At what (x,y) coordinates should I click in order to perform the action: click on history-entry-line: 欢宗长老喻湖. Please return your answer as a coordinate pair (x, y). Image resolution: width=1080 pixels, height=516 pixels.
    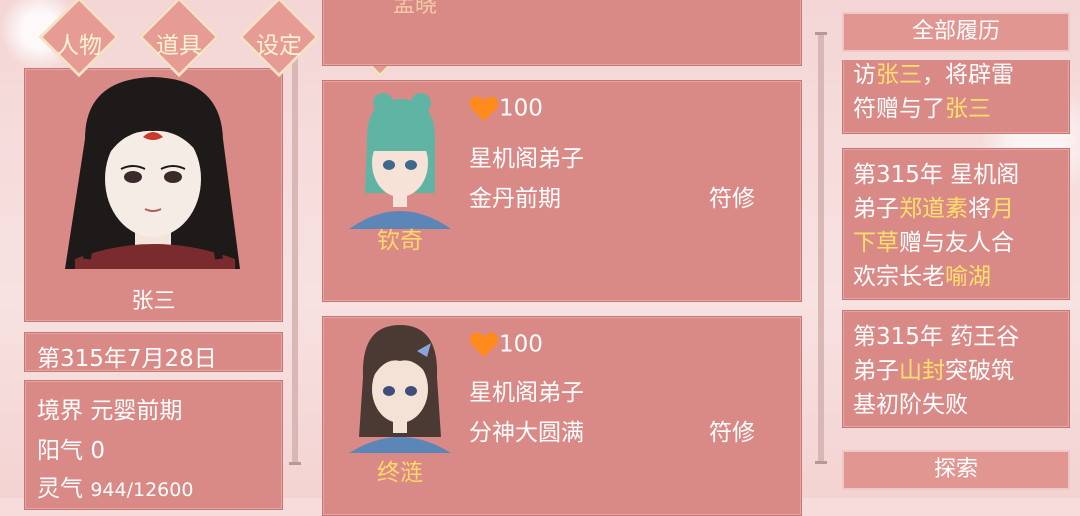
    Looking at the image, I should click on (922, 274).